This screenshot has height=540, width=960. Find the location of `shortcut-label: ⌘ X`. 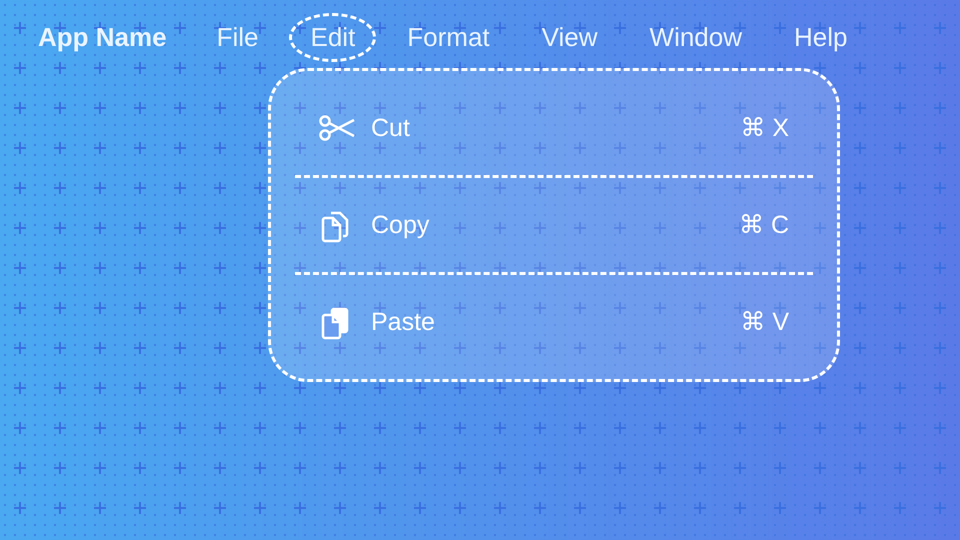

shortcut-label: ⌘ X is located at coordinates (764, 128).